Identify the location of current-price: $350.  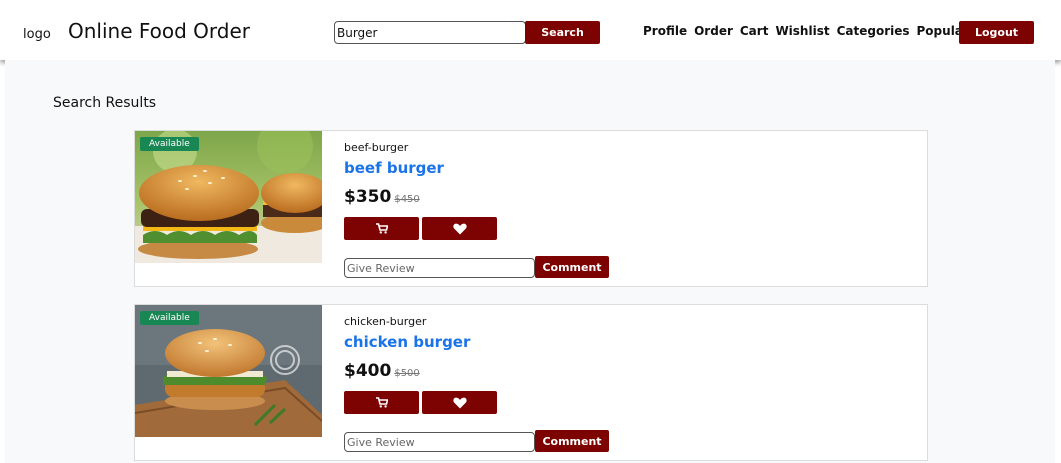
(368, 197).